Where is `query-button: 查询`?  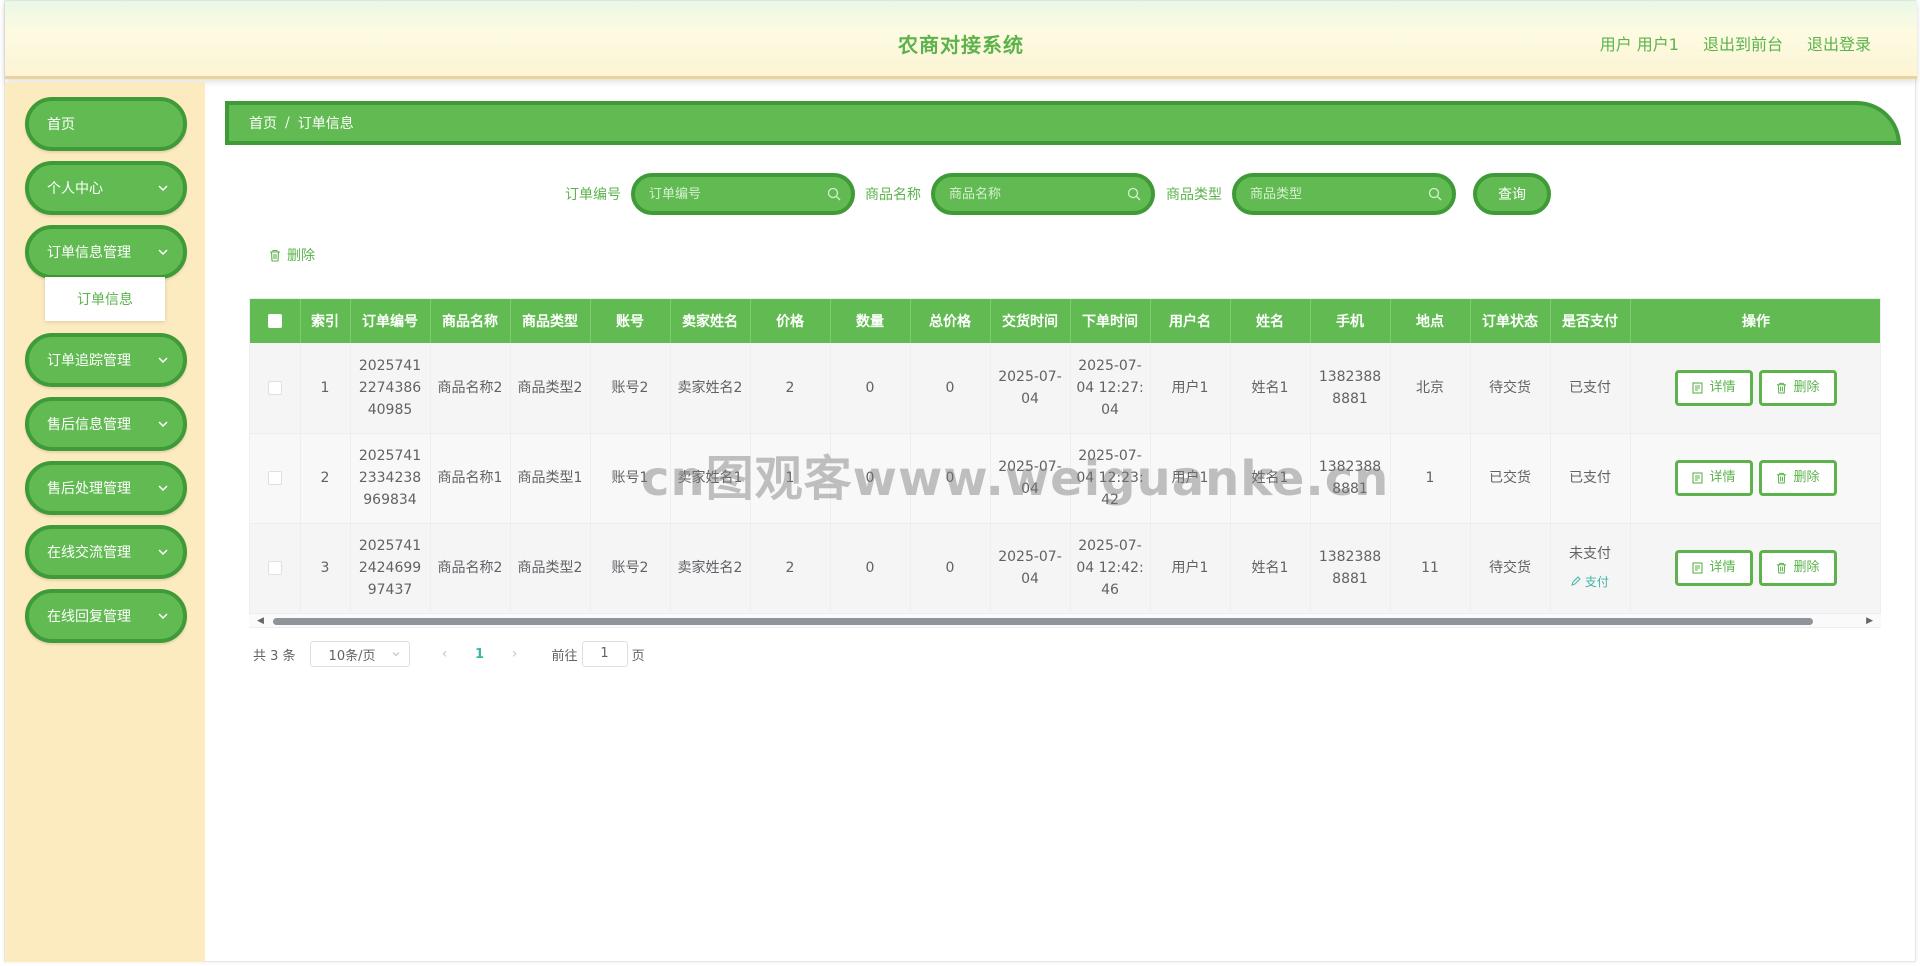
query-button: 查询 is located at coordinates (1512, 194).